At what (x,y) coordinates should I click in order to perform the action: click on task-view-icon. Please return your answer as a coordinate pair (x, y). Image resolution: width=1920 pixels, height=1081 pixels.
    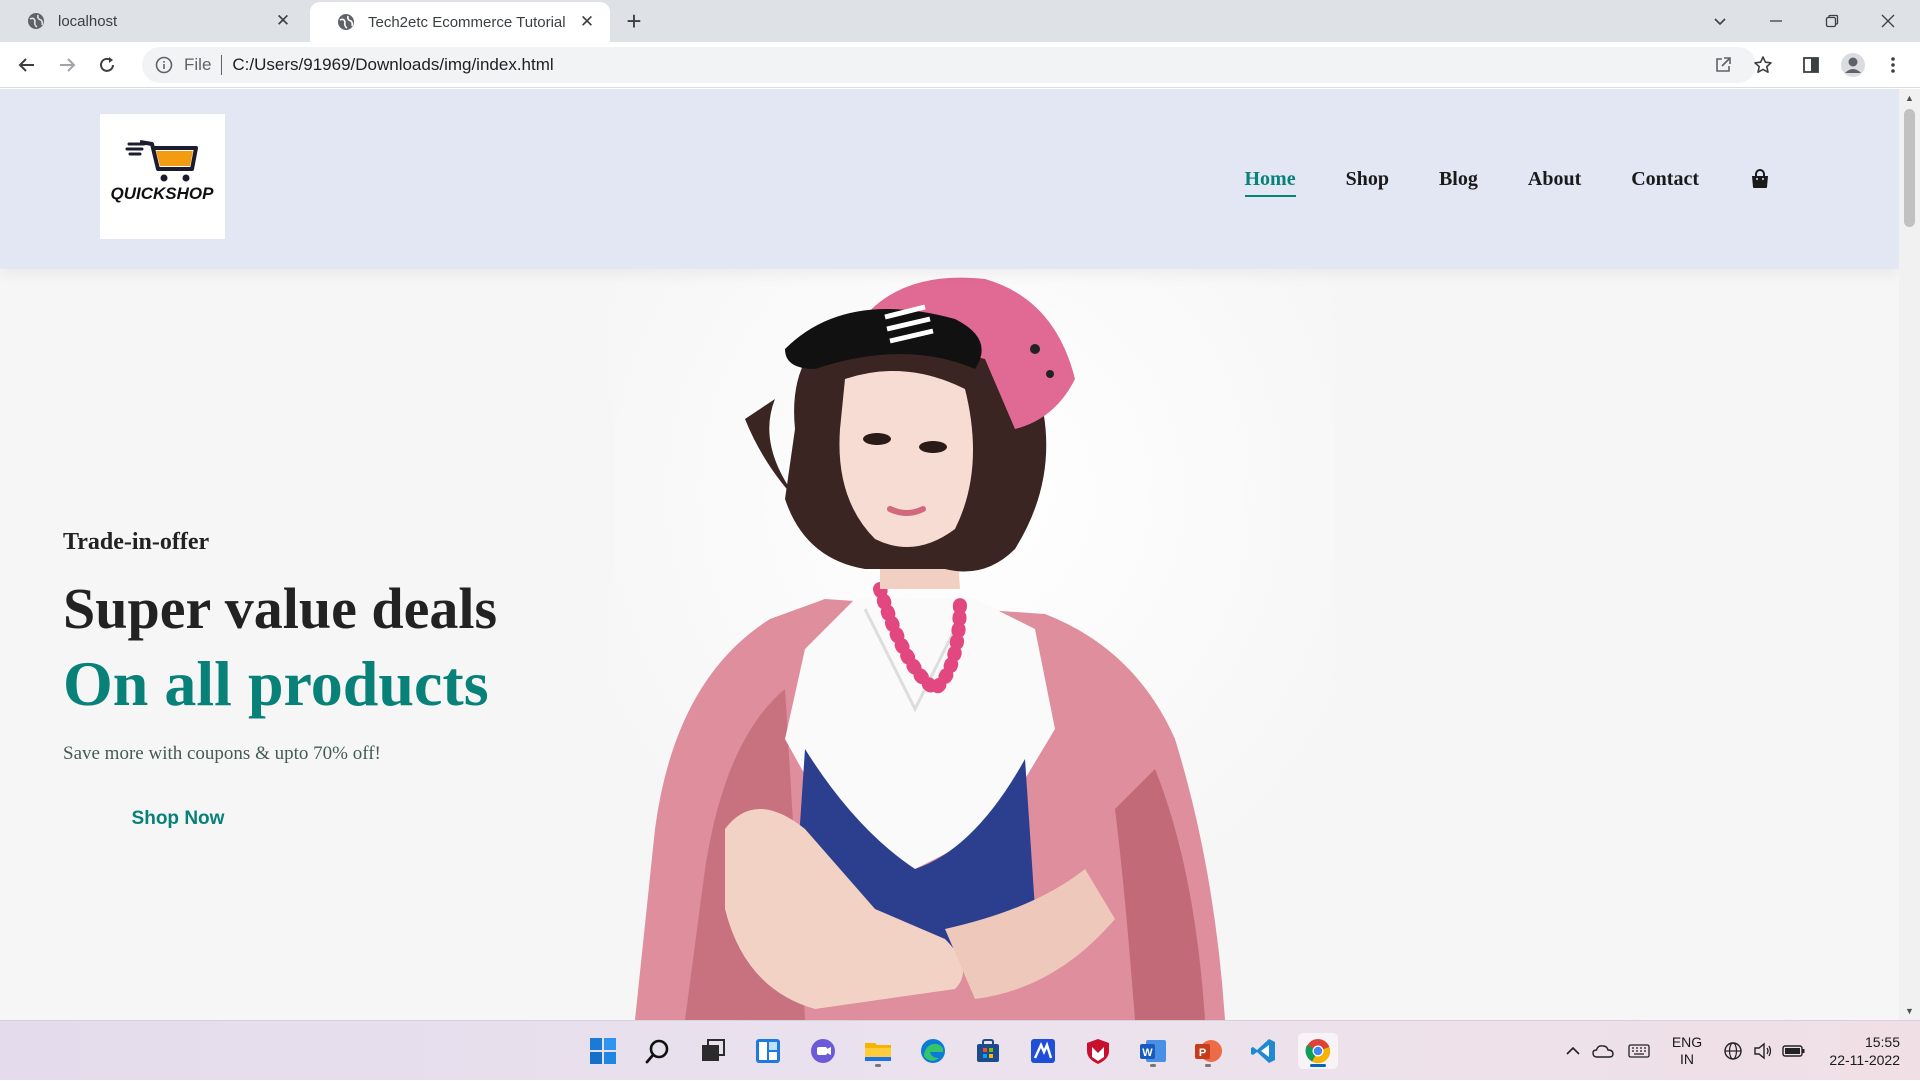
    Looking at the image, I should click on (713, 1051).